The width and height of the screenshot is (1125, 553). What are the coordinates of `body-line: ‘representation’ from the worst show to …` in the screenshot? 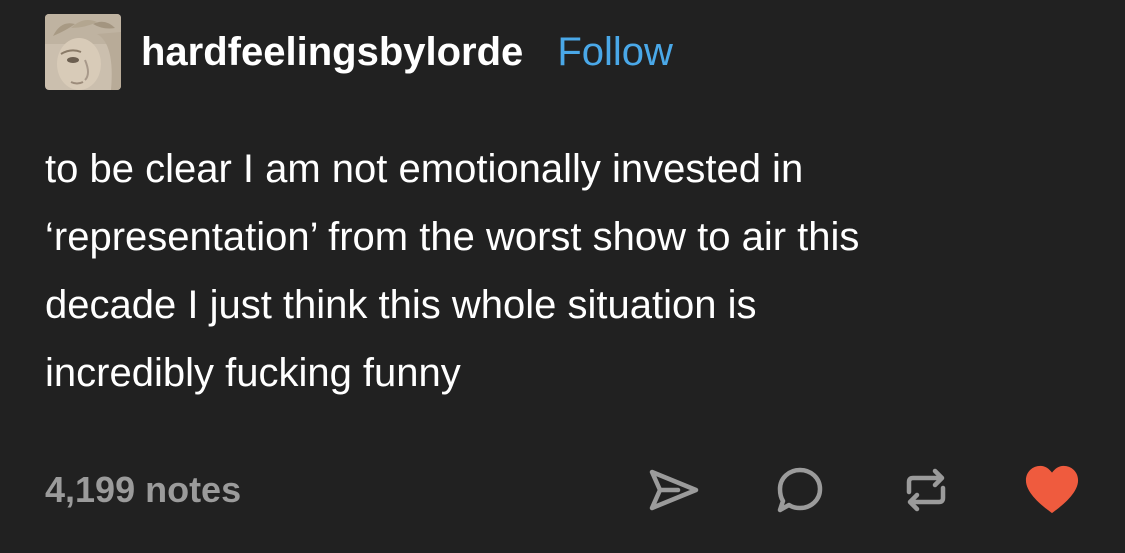 It's located at (452, 237).